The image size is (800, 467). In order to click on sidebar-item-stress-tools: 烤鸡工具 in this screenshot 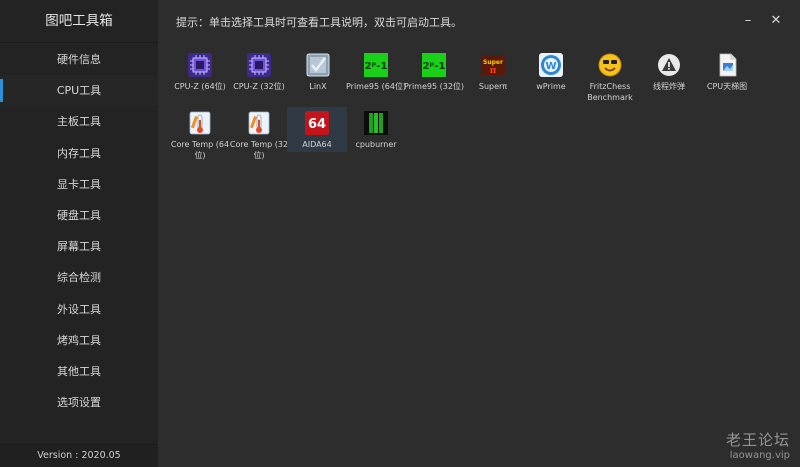, I will do `click(79, 340)`.